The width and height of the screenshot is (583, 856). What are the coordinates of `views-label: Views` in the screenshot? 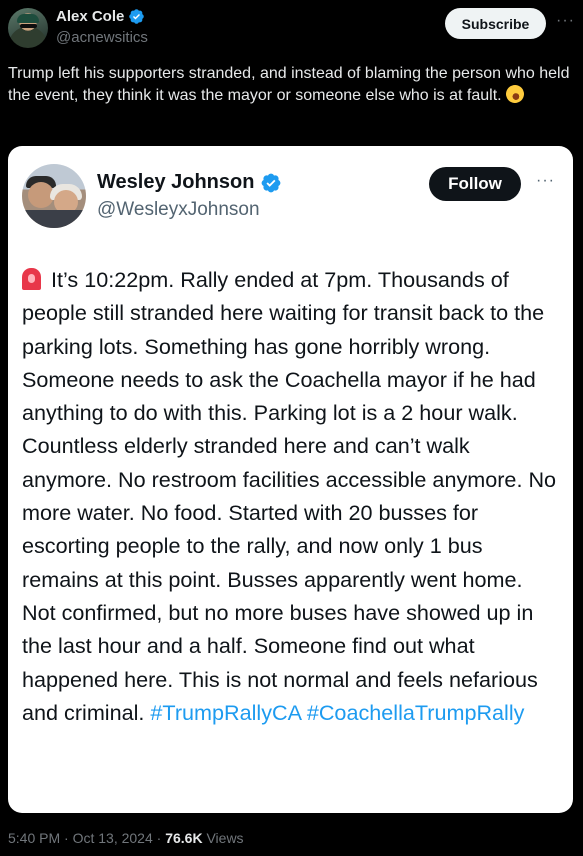 It's located at (225, 838).